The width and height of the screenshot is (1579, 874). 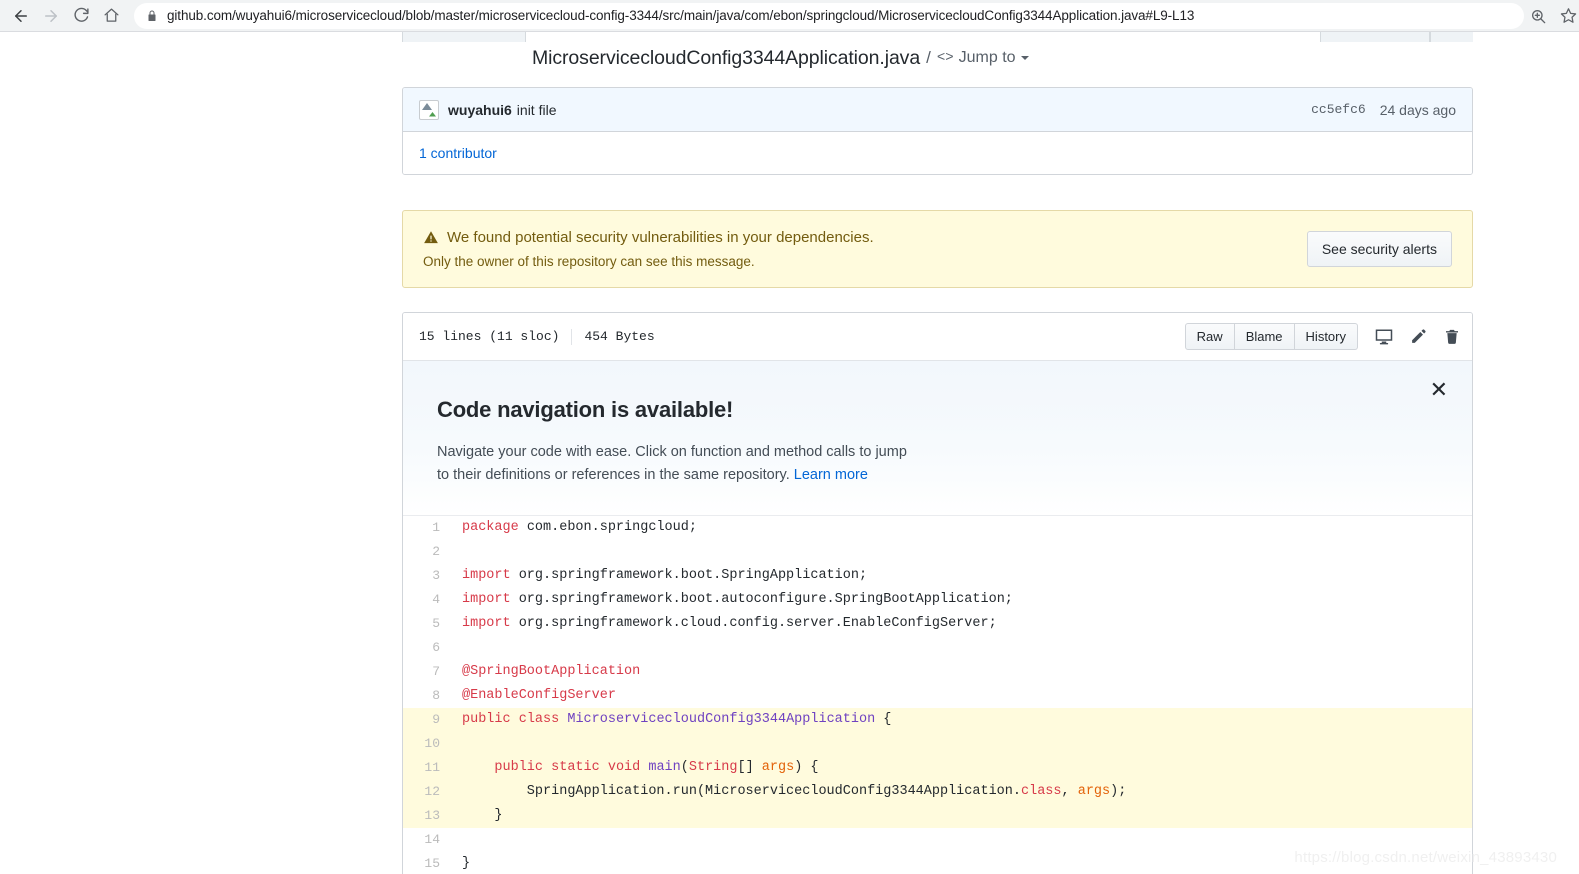 I want to click on code-nav-dots-button, so click(x=402, y=720).